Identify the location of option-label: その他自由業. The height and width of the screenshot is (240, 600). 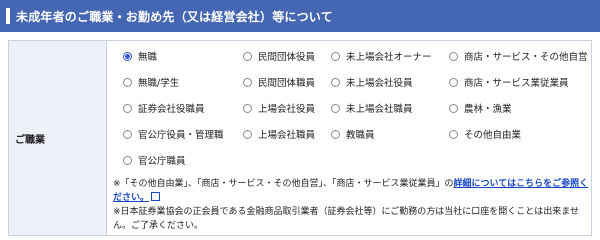
(493, 135).